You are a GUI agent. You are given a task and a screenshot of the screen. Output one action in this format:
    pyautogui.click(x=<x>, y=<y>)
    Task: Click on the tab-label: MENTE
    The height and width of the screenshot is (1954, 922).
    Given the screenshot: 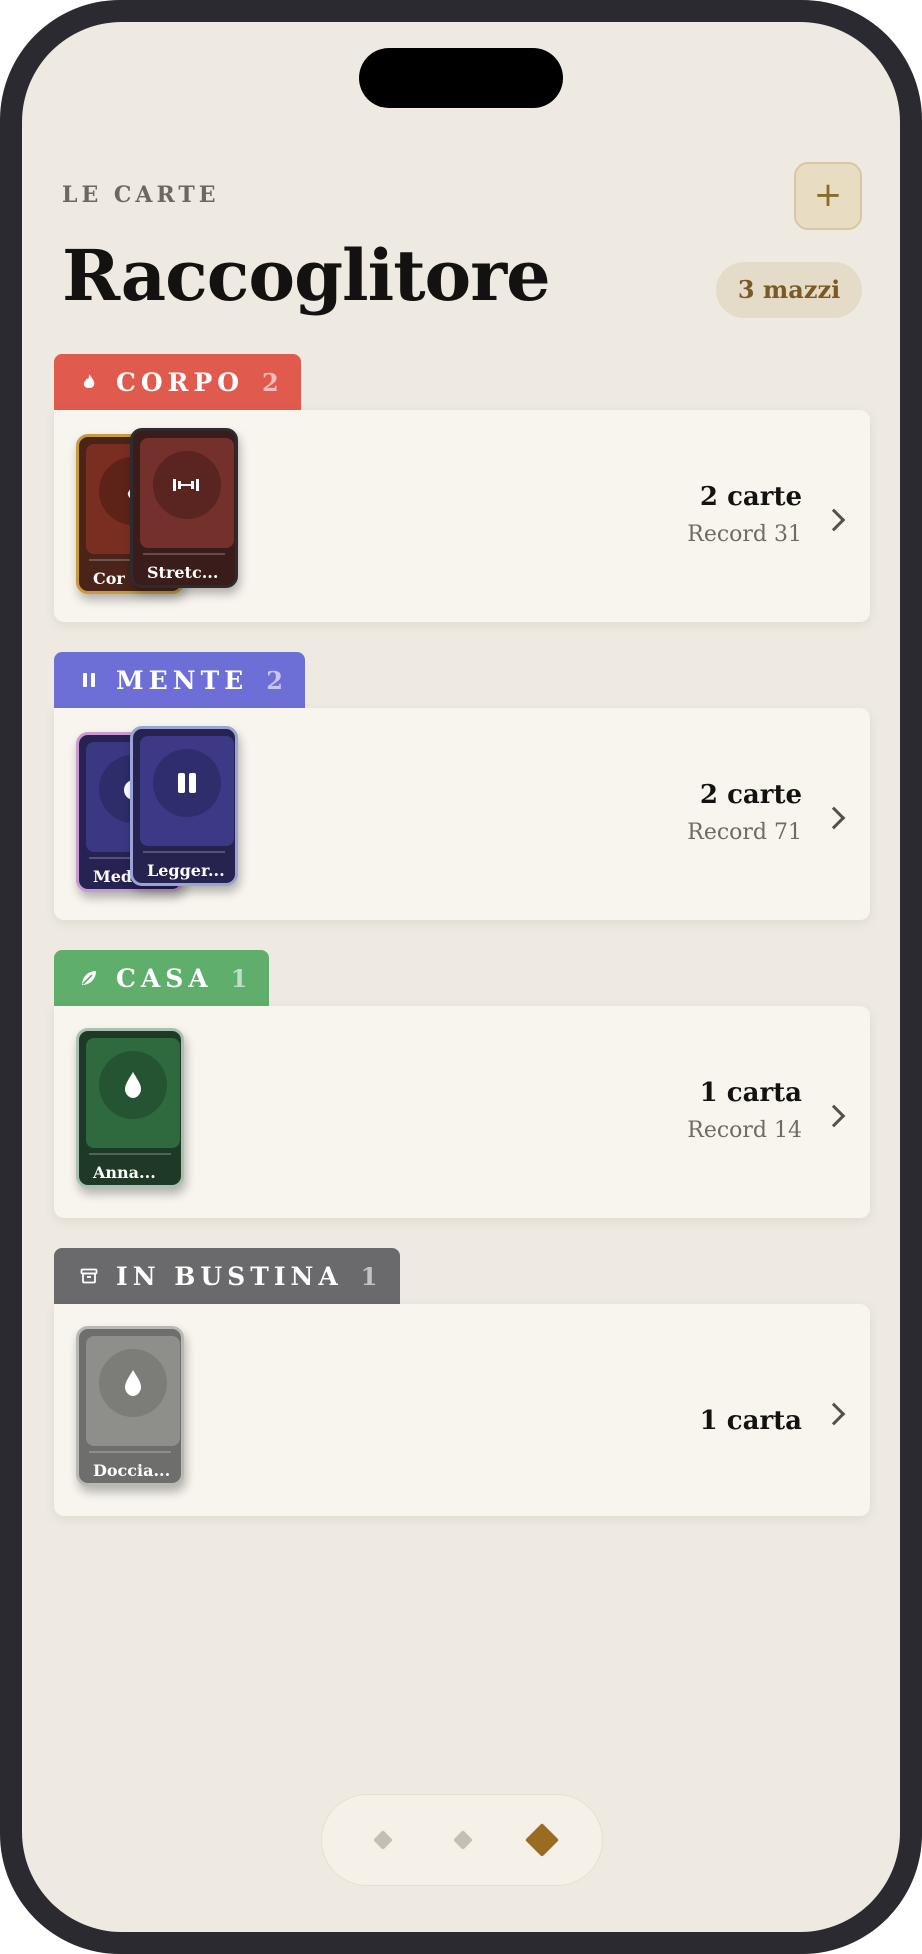 What is the action you would take?
    pyautogui.click(x=182, y=680)
    